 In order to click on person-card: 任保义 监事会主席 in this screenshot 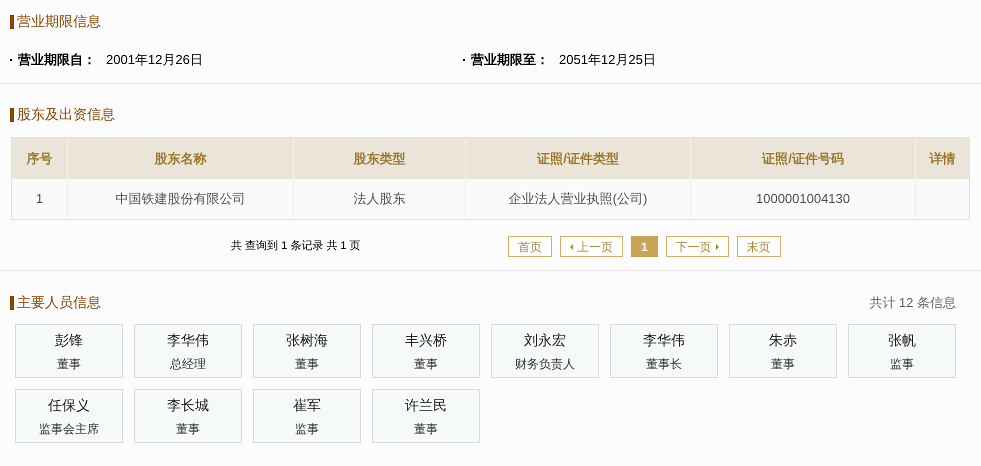, I will do `click(69, 416)`.